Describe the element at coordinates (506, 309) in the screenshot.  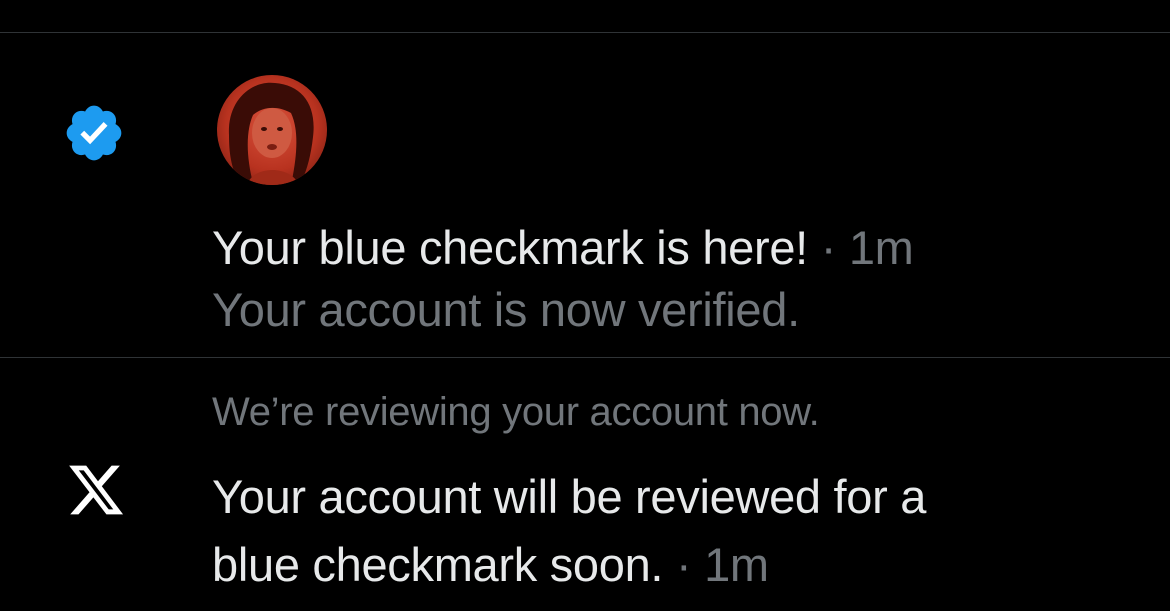
I see `notification-subtitle: Your account is now verified.` at that location.